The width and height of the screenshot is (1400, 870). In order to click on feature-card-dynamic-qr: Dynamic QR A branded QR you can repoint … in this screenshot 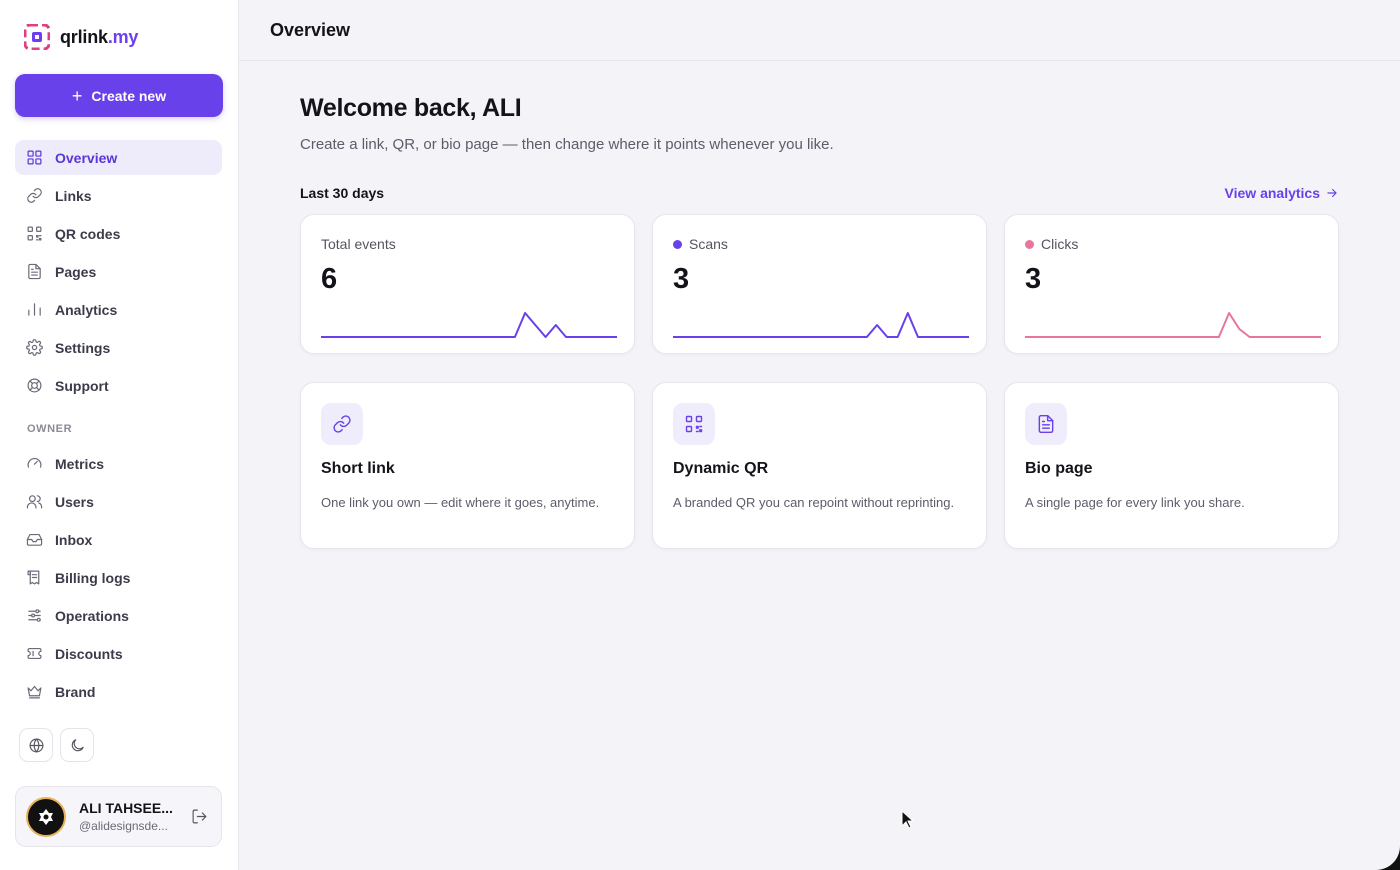, I will do `click(819, 465)`.